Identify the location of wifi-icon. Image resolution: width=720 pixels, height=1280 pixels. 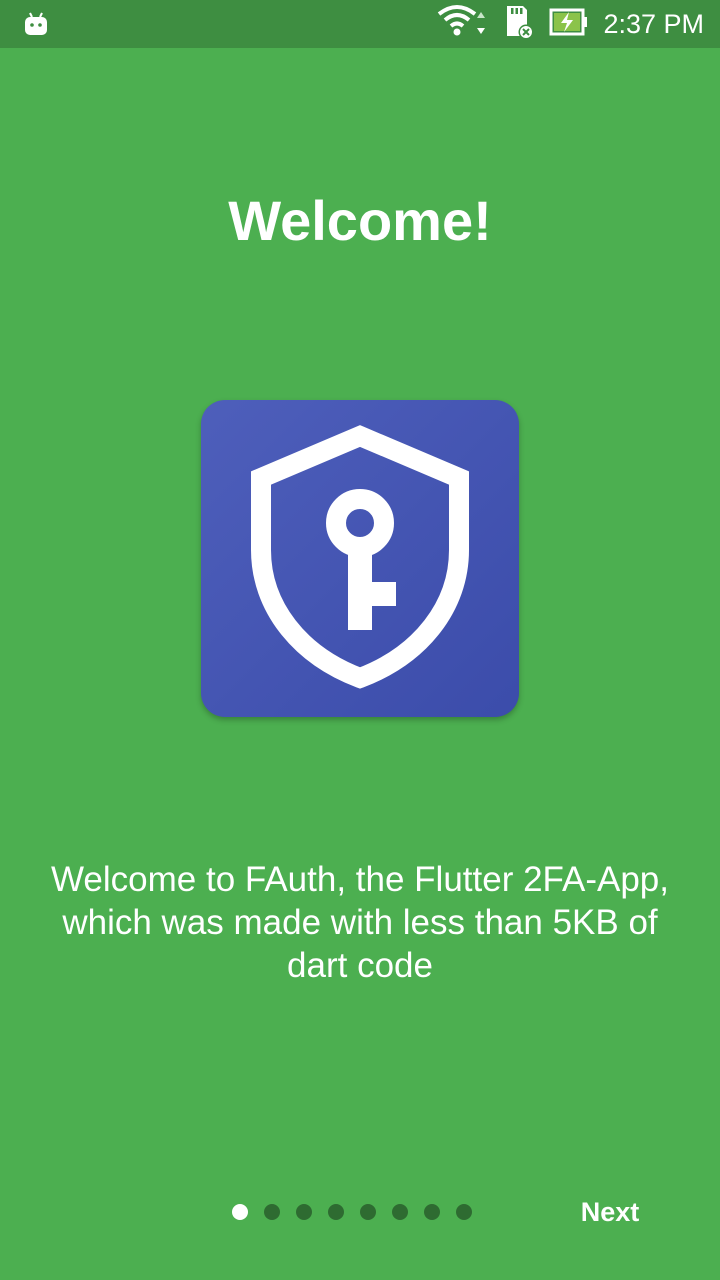
(462, 24).